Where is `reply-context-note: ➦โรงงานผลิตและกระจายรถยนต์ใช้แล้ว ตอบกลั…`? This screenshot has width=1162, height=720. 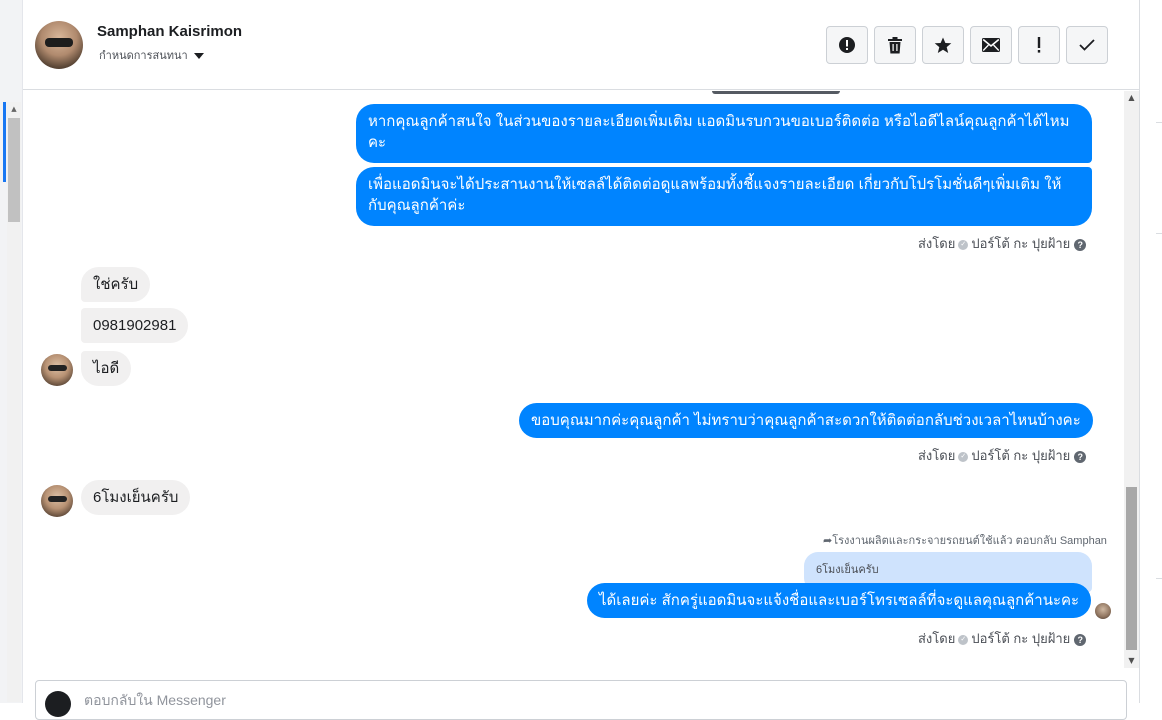
reply-context-note: ➦โรงงานผลิตและกระจายรถยนต์ใช้แล้ว ตอบกลั… is located at coordinates (965, 540).